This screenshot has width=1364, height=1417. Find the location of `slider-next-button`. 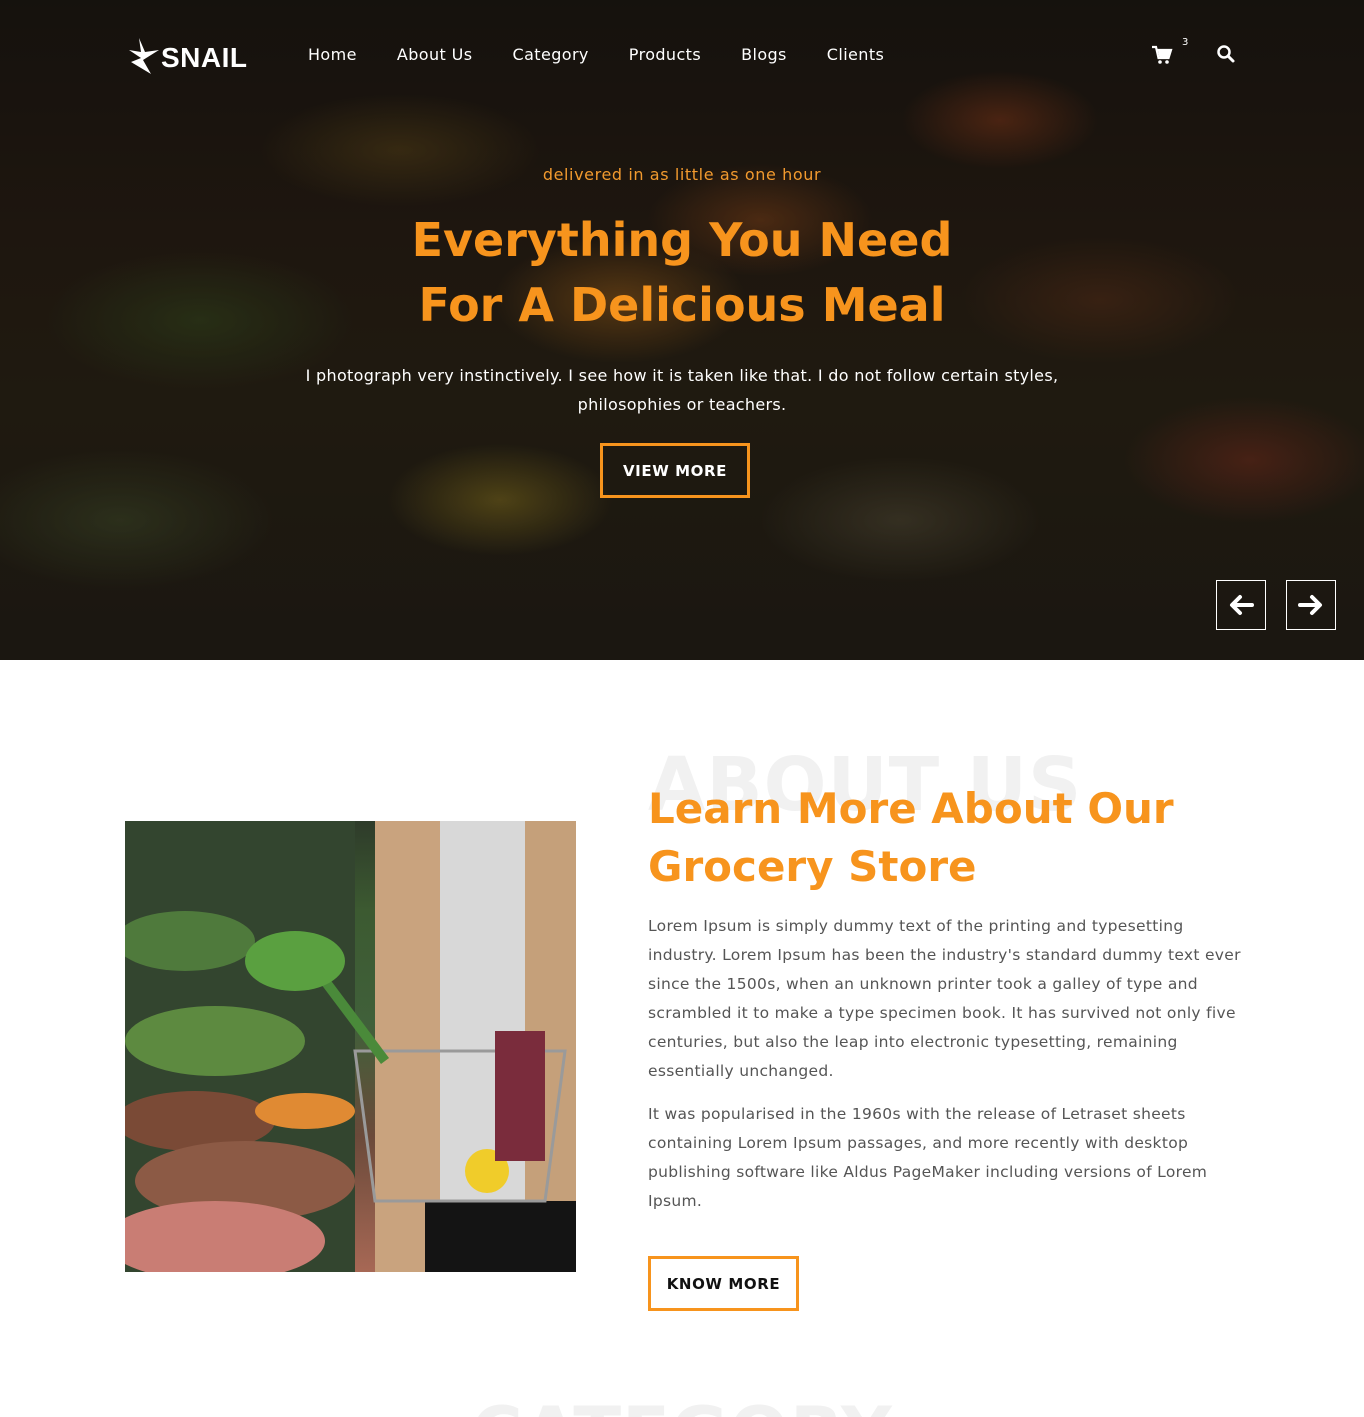

slider-next-button is located at coordinates (1311, 605).